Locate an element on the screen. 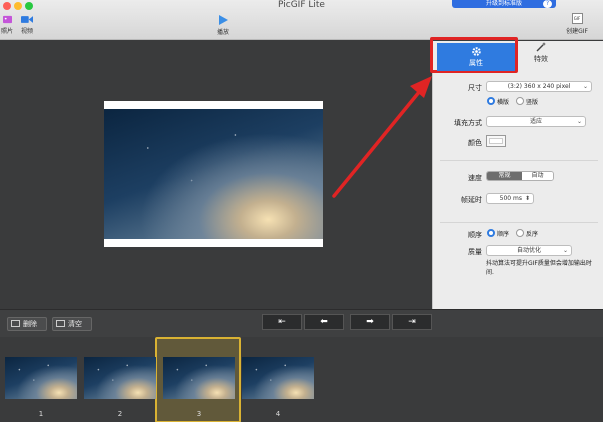 The image size is (603, 422). landscape-label: 横版 is located at coordinates (503, 102).